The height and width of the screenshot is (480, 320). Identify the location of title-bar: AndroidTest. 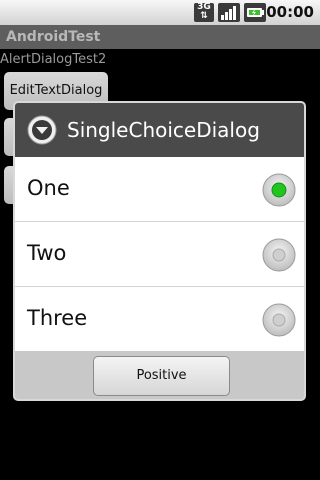
(160, 37).